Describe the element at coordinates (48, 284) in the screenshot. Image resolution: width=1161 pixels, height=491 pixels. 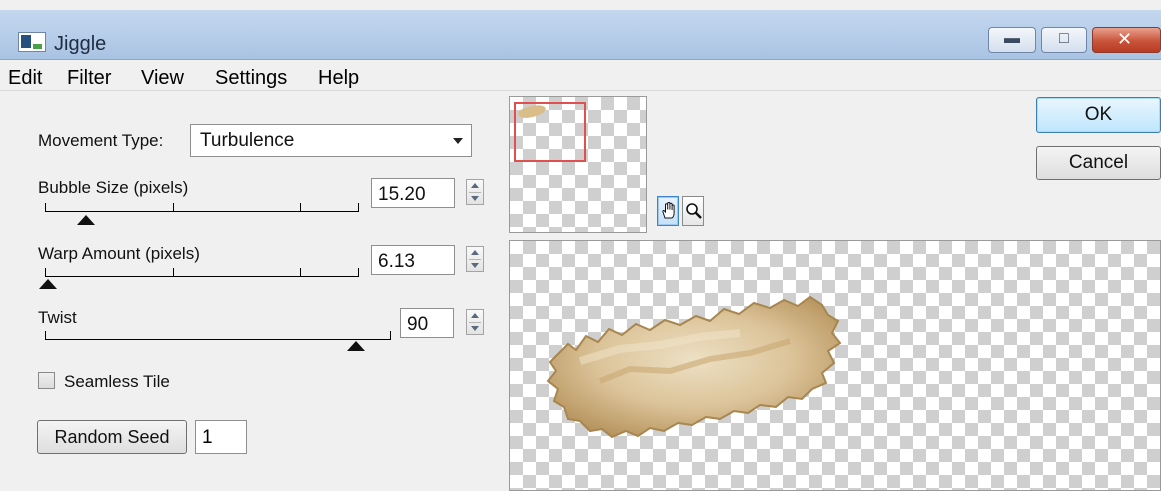
I see `warp-amount-slider-thumb` at that location.